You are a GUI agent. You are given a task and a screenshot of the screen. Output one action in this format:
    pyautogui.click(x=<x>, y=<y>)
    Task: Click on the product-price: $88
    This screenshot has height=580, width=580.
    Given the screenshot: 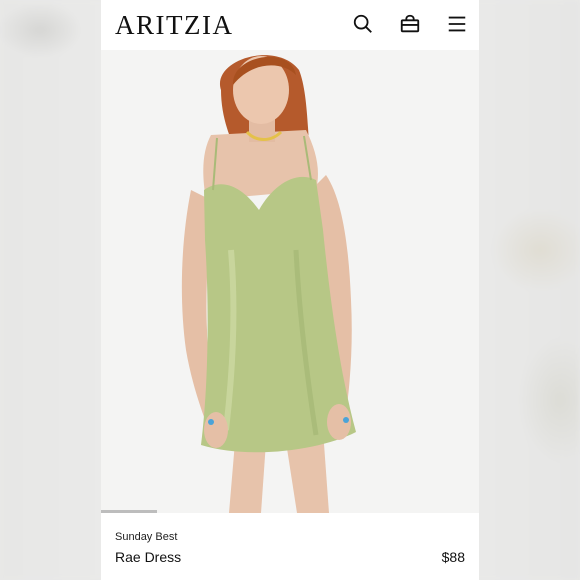 What is the action you would take?
    pyautogui.click(x=453, y=557)
    